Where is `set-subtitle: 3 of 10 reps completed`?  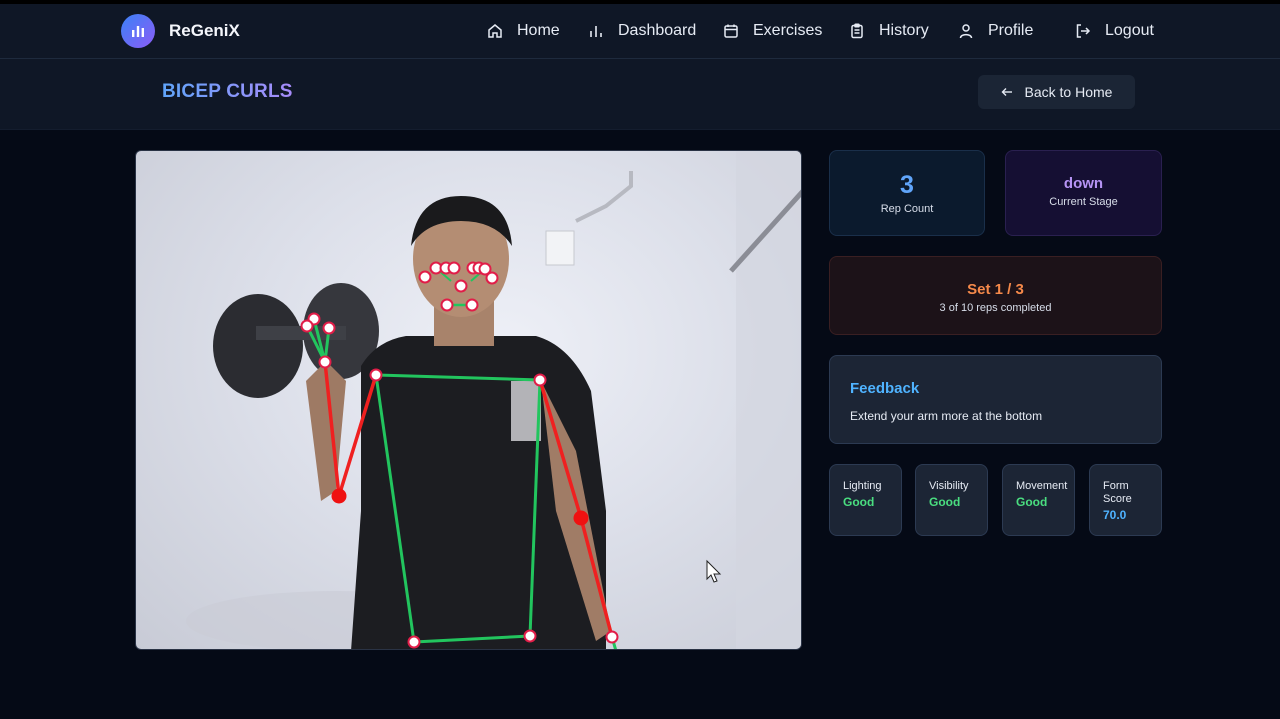 set-subtitle: 3 of 10 reps completed is located at coordinates (995, 308).